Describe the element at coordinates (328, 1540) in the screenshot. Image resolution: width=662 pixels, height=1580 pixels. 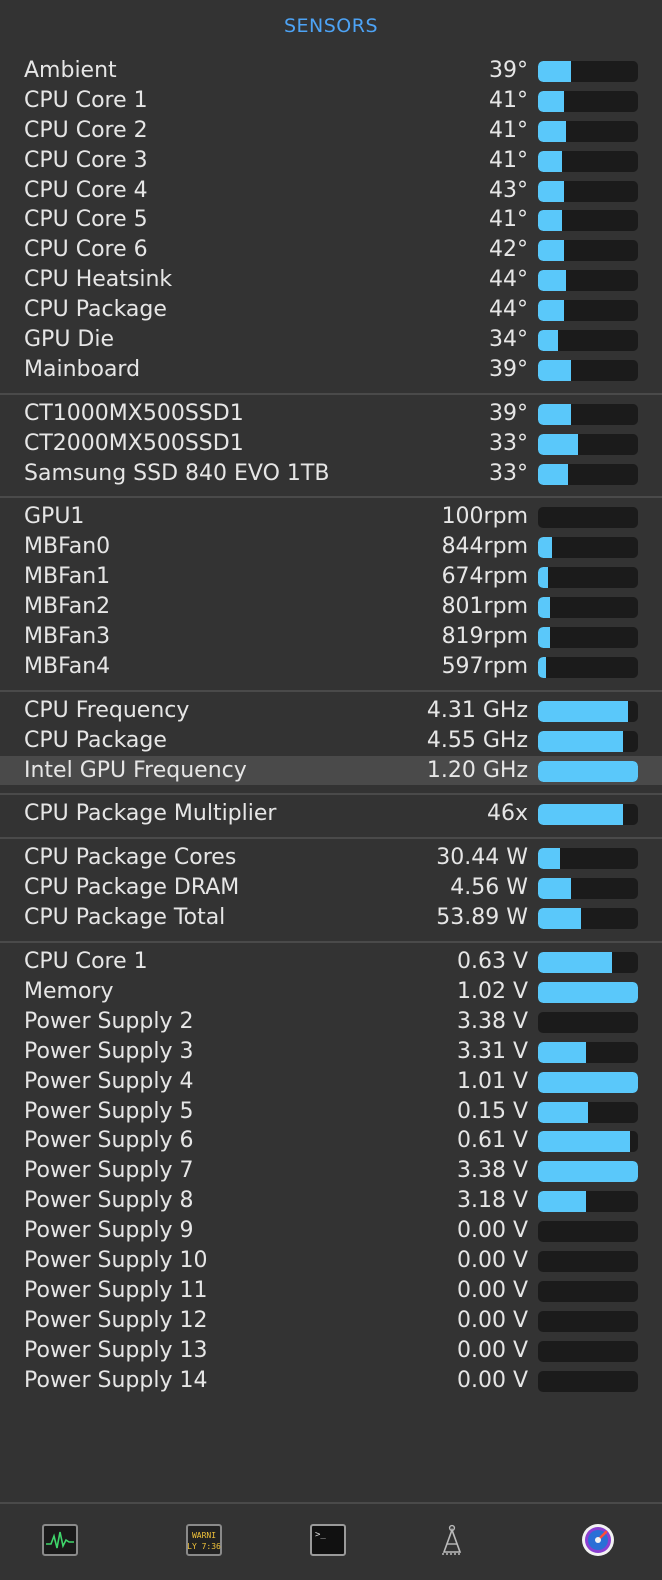
I see `terminal-icon: >_` at that location.